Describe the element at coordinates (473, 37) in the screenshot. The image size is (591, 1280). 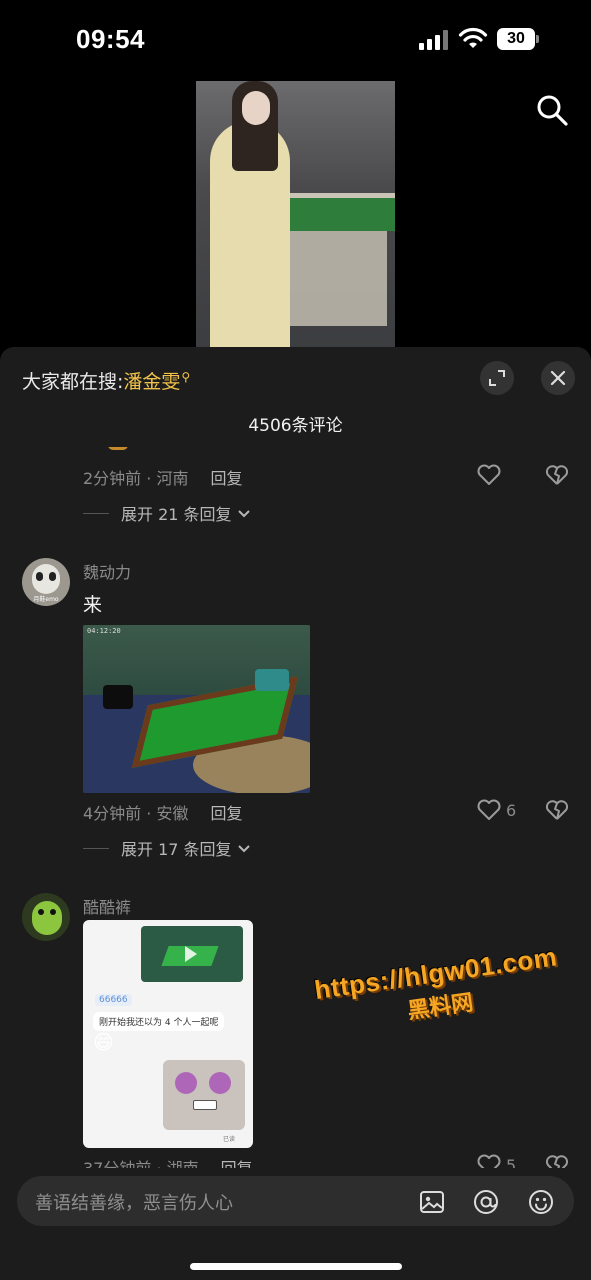
I see `wifi-icon` at that location.